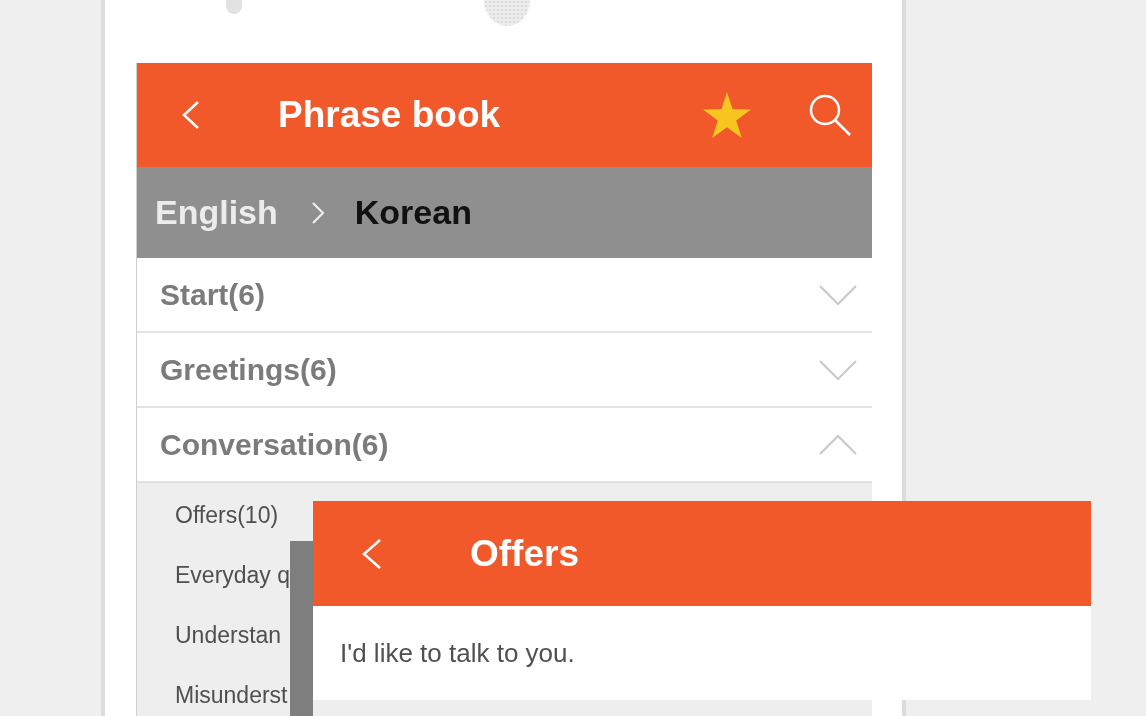  What do you see at coordinates (504, 445) in the screenshot?
I see `category-row: Conversation(6)` at bounding box center [504, 445].